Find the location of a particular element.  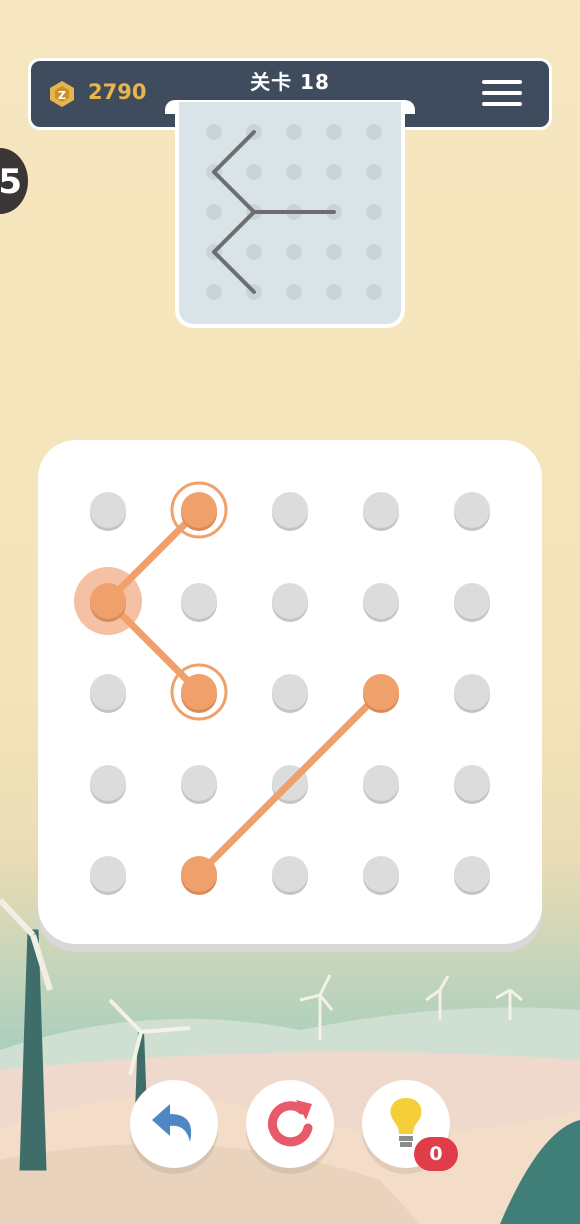

menu-icon is located at coordinates (502, 95).